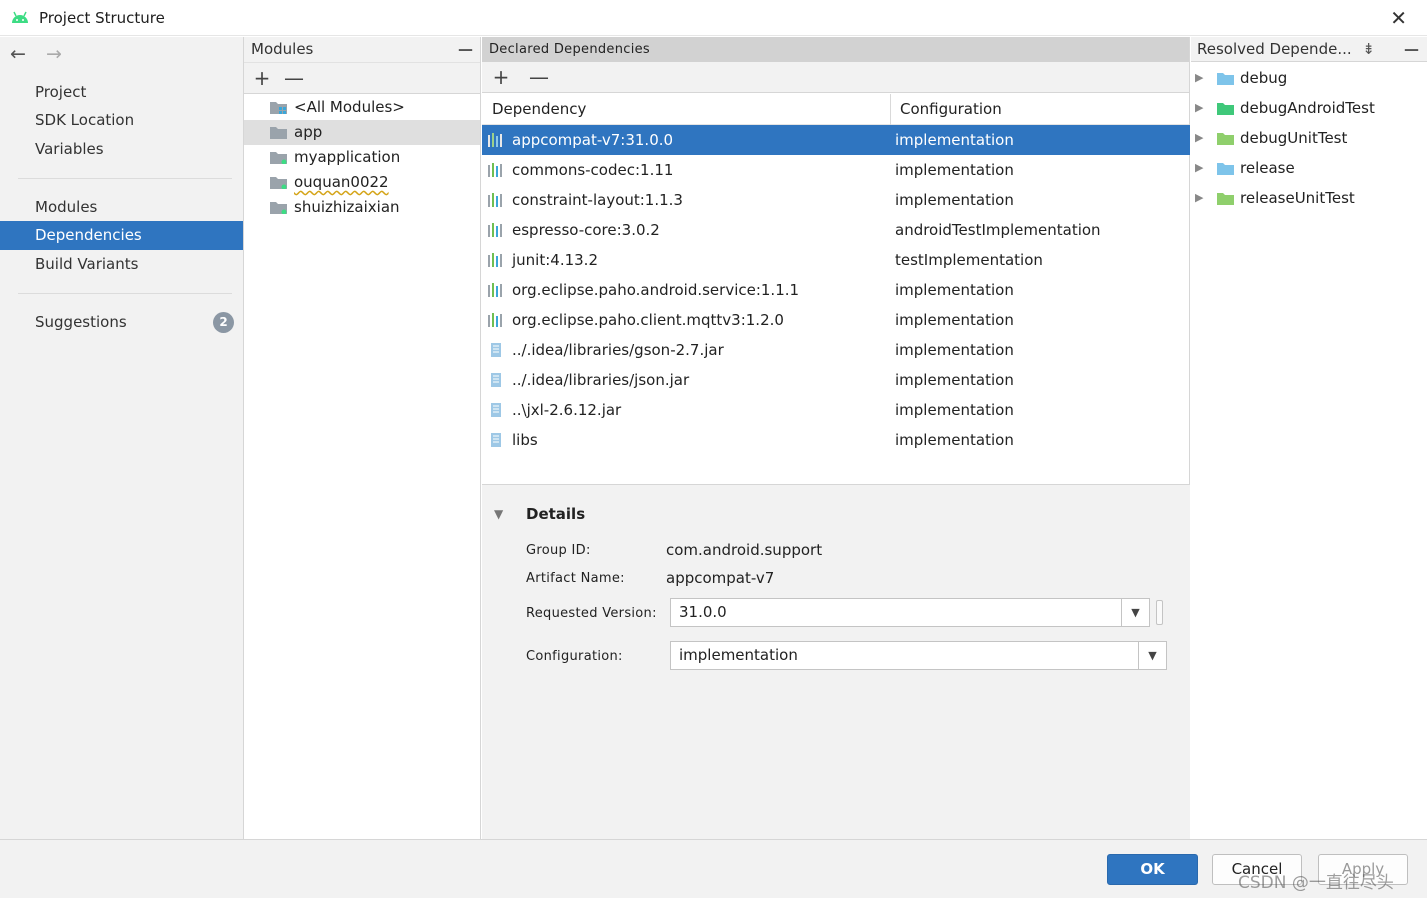 Image resolution: width=1427 pixels, height=898 pixels. What do you see at coordinates (121, 120) in the screenshot?
I see `nav-item-sdk-location: SDK Location` at bounding box center [121, 120].